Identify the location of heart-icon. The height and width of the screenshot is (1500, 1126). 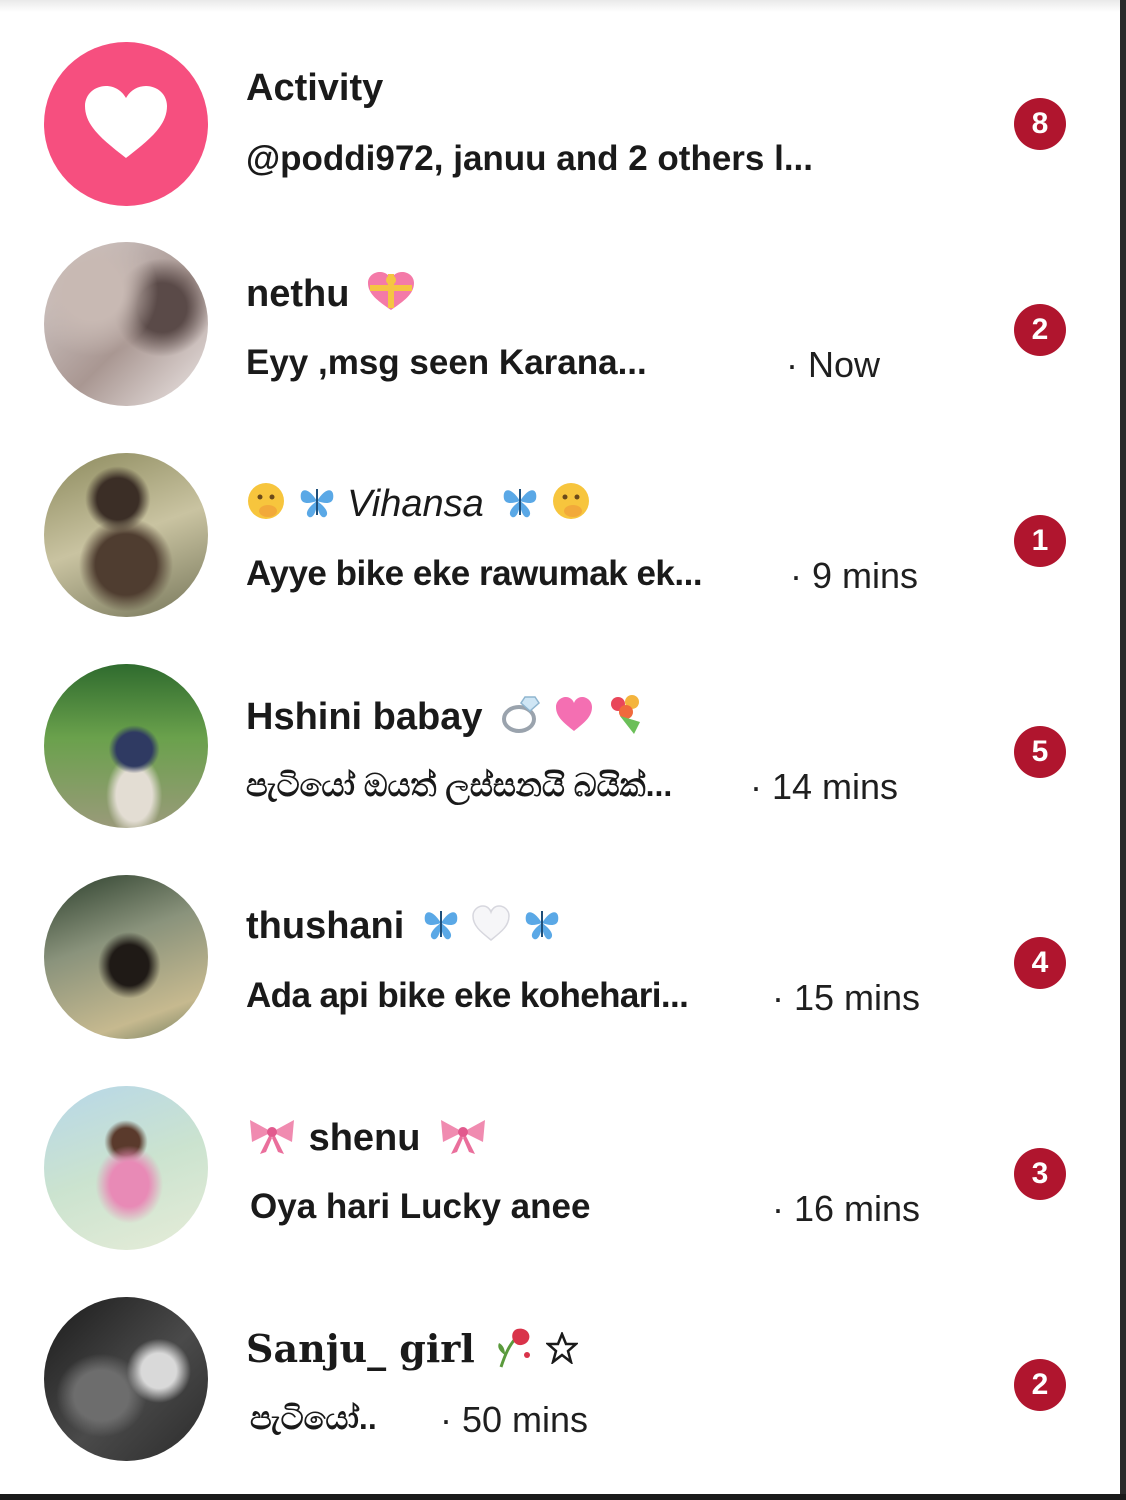
(126, 124).